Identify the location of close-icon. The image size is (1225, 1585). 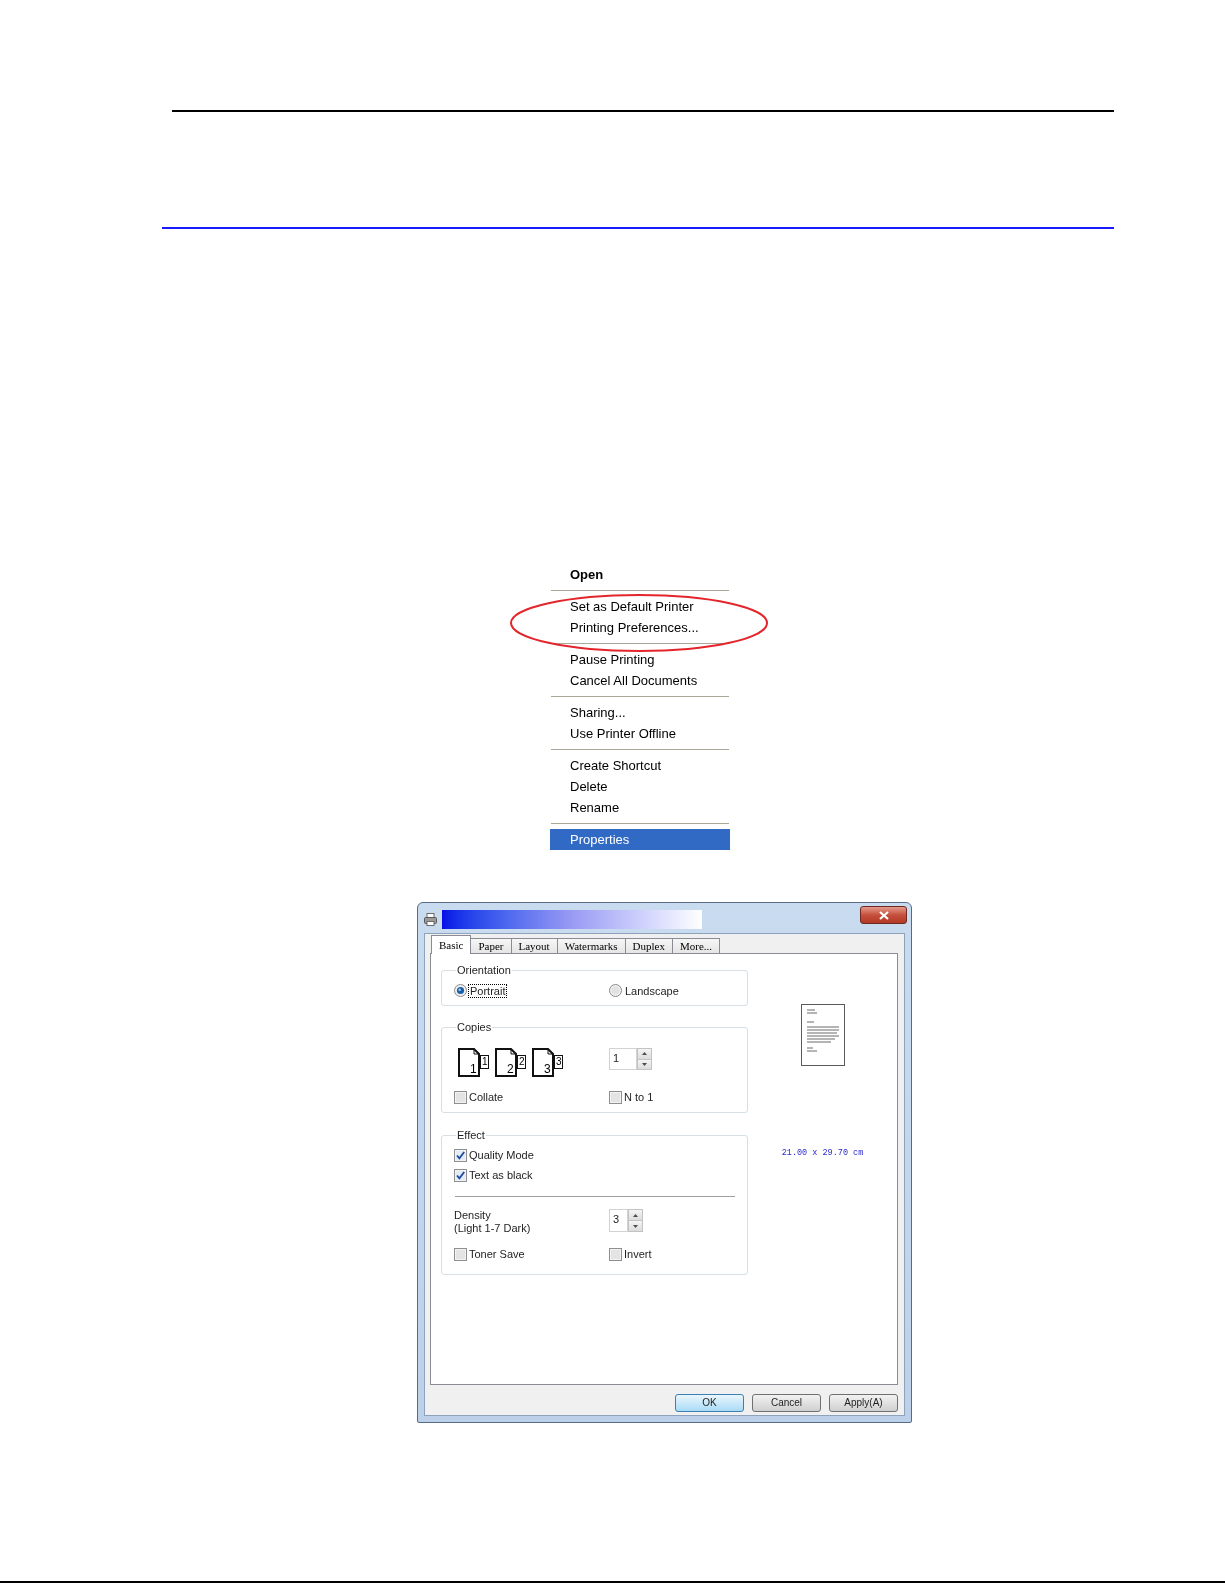
(883, 915).